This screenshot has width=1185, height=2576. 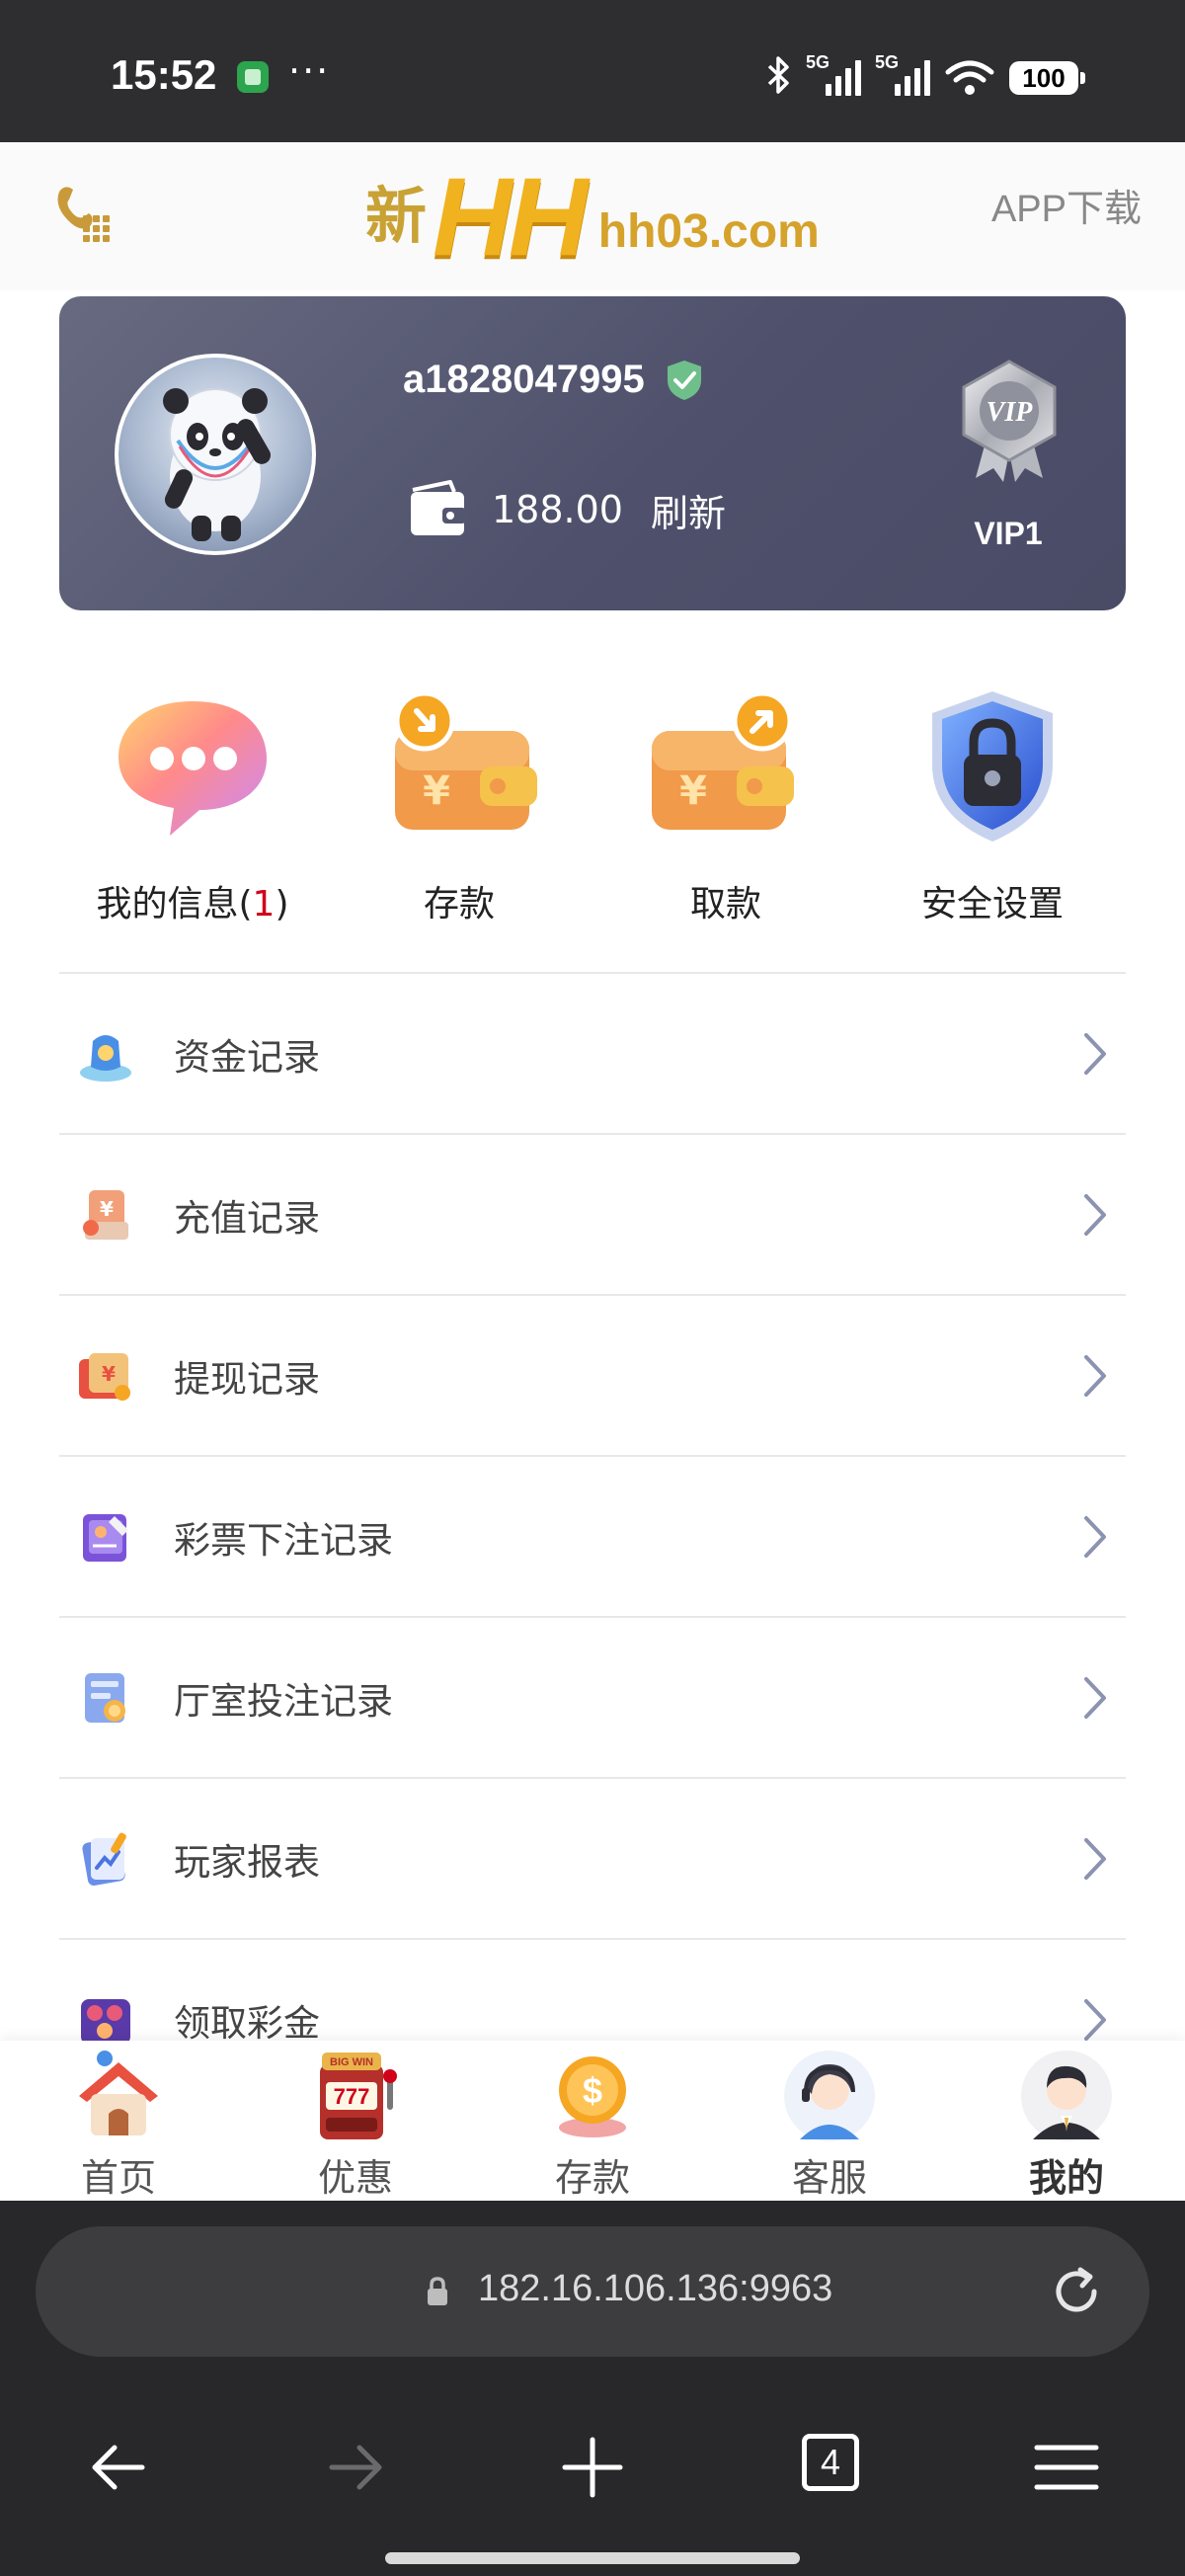 What do you see at coordinates (557, 509) in the screenshot?
I see `balance-amount: 188.00` at bounding box center [557, 509].